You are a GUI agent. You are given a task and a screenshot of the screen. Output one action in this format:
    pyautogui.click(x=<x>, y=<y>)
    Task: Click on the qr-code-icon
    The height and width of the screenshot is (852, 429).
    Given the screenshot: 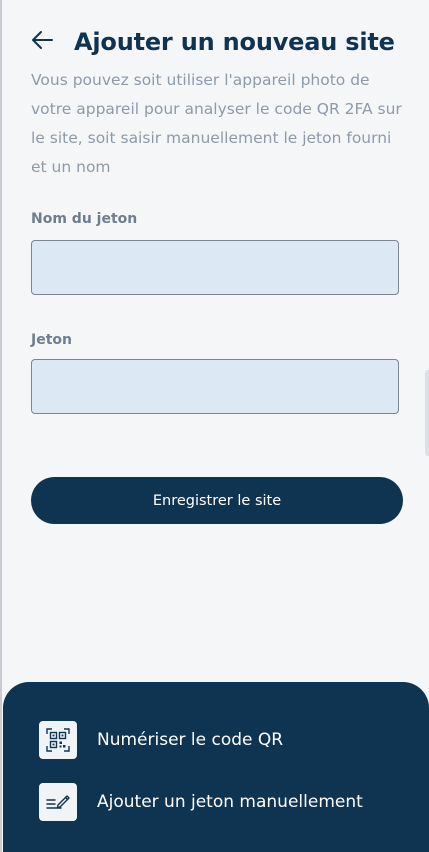 What is the action you would take?
    pyautogui.click(x=58, y=740)
    